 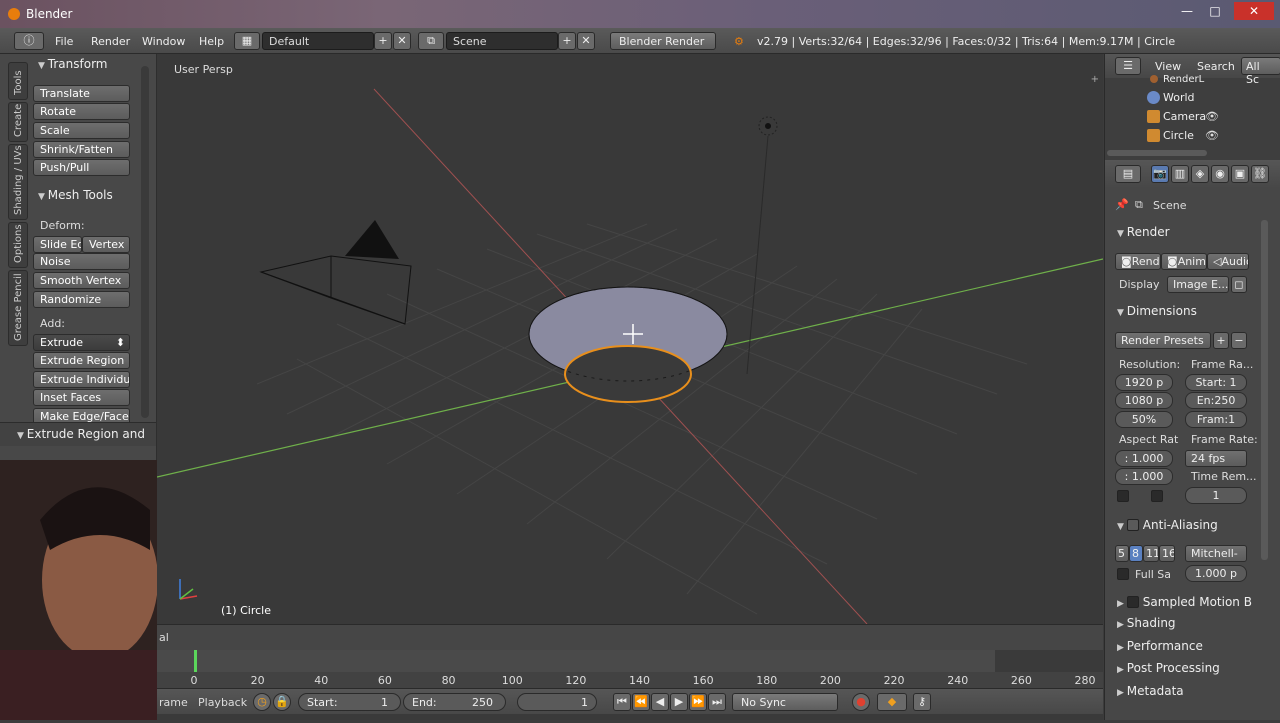 What do you see at coordinates (1143, 232) in the screenshot?
I see `render-panel-header: Render` at bounding box center [1143, 232].